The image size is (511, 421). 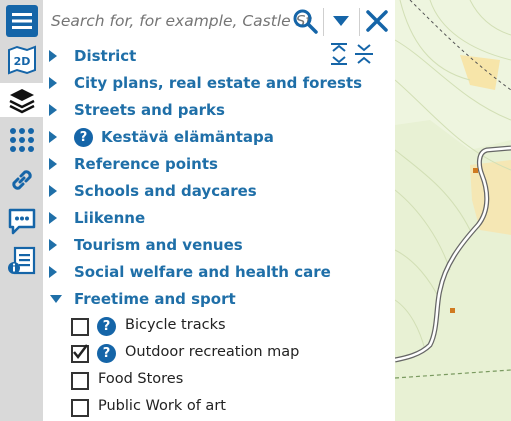 I want to click on feedback-button, so click(x=22, y=221).